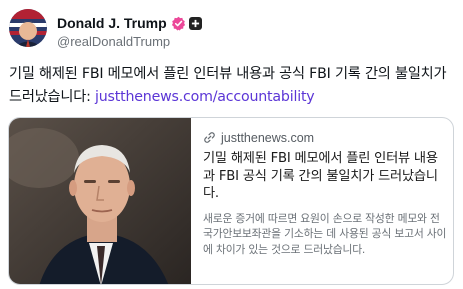  What do you see at coordinates (195, 23) in the screenshot?
I see `platform-badge-icon` at bounding box center [195, 23].